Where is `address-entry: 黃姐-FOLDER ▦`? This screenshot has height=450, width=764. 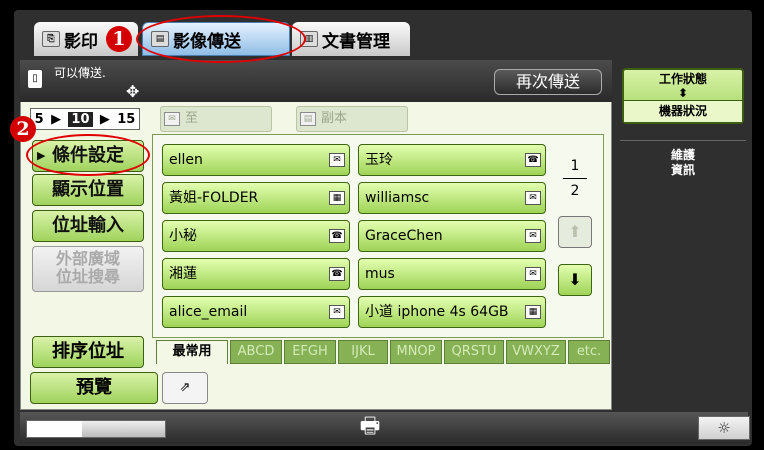
address-entry: 黃姐-FOLDER ▦ is located at coordinates (256, 198).